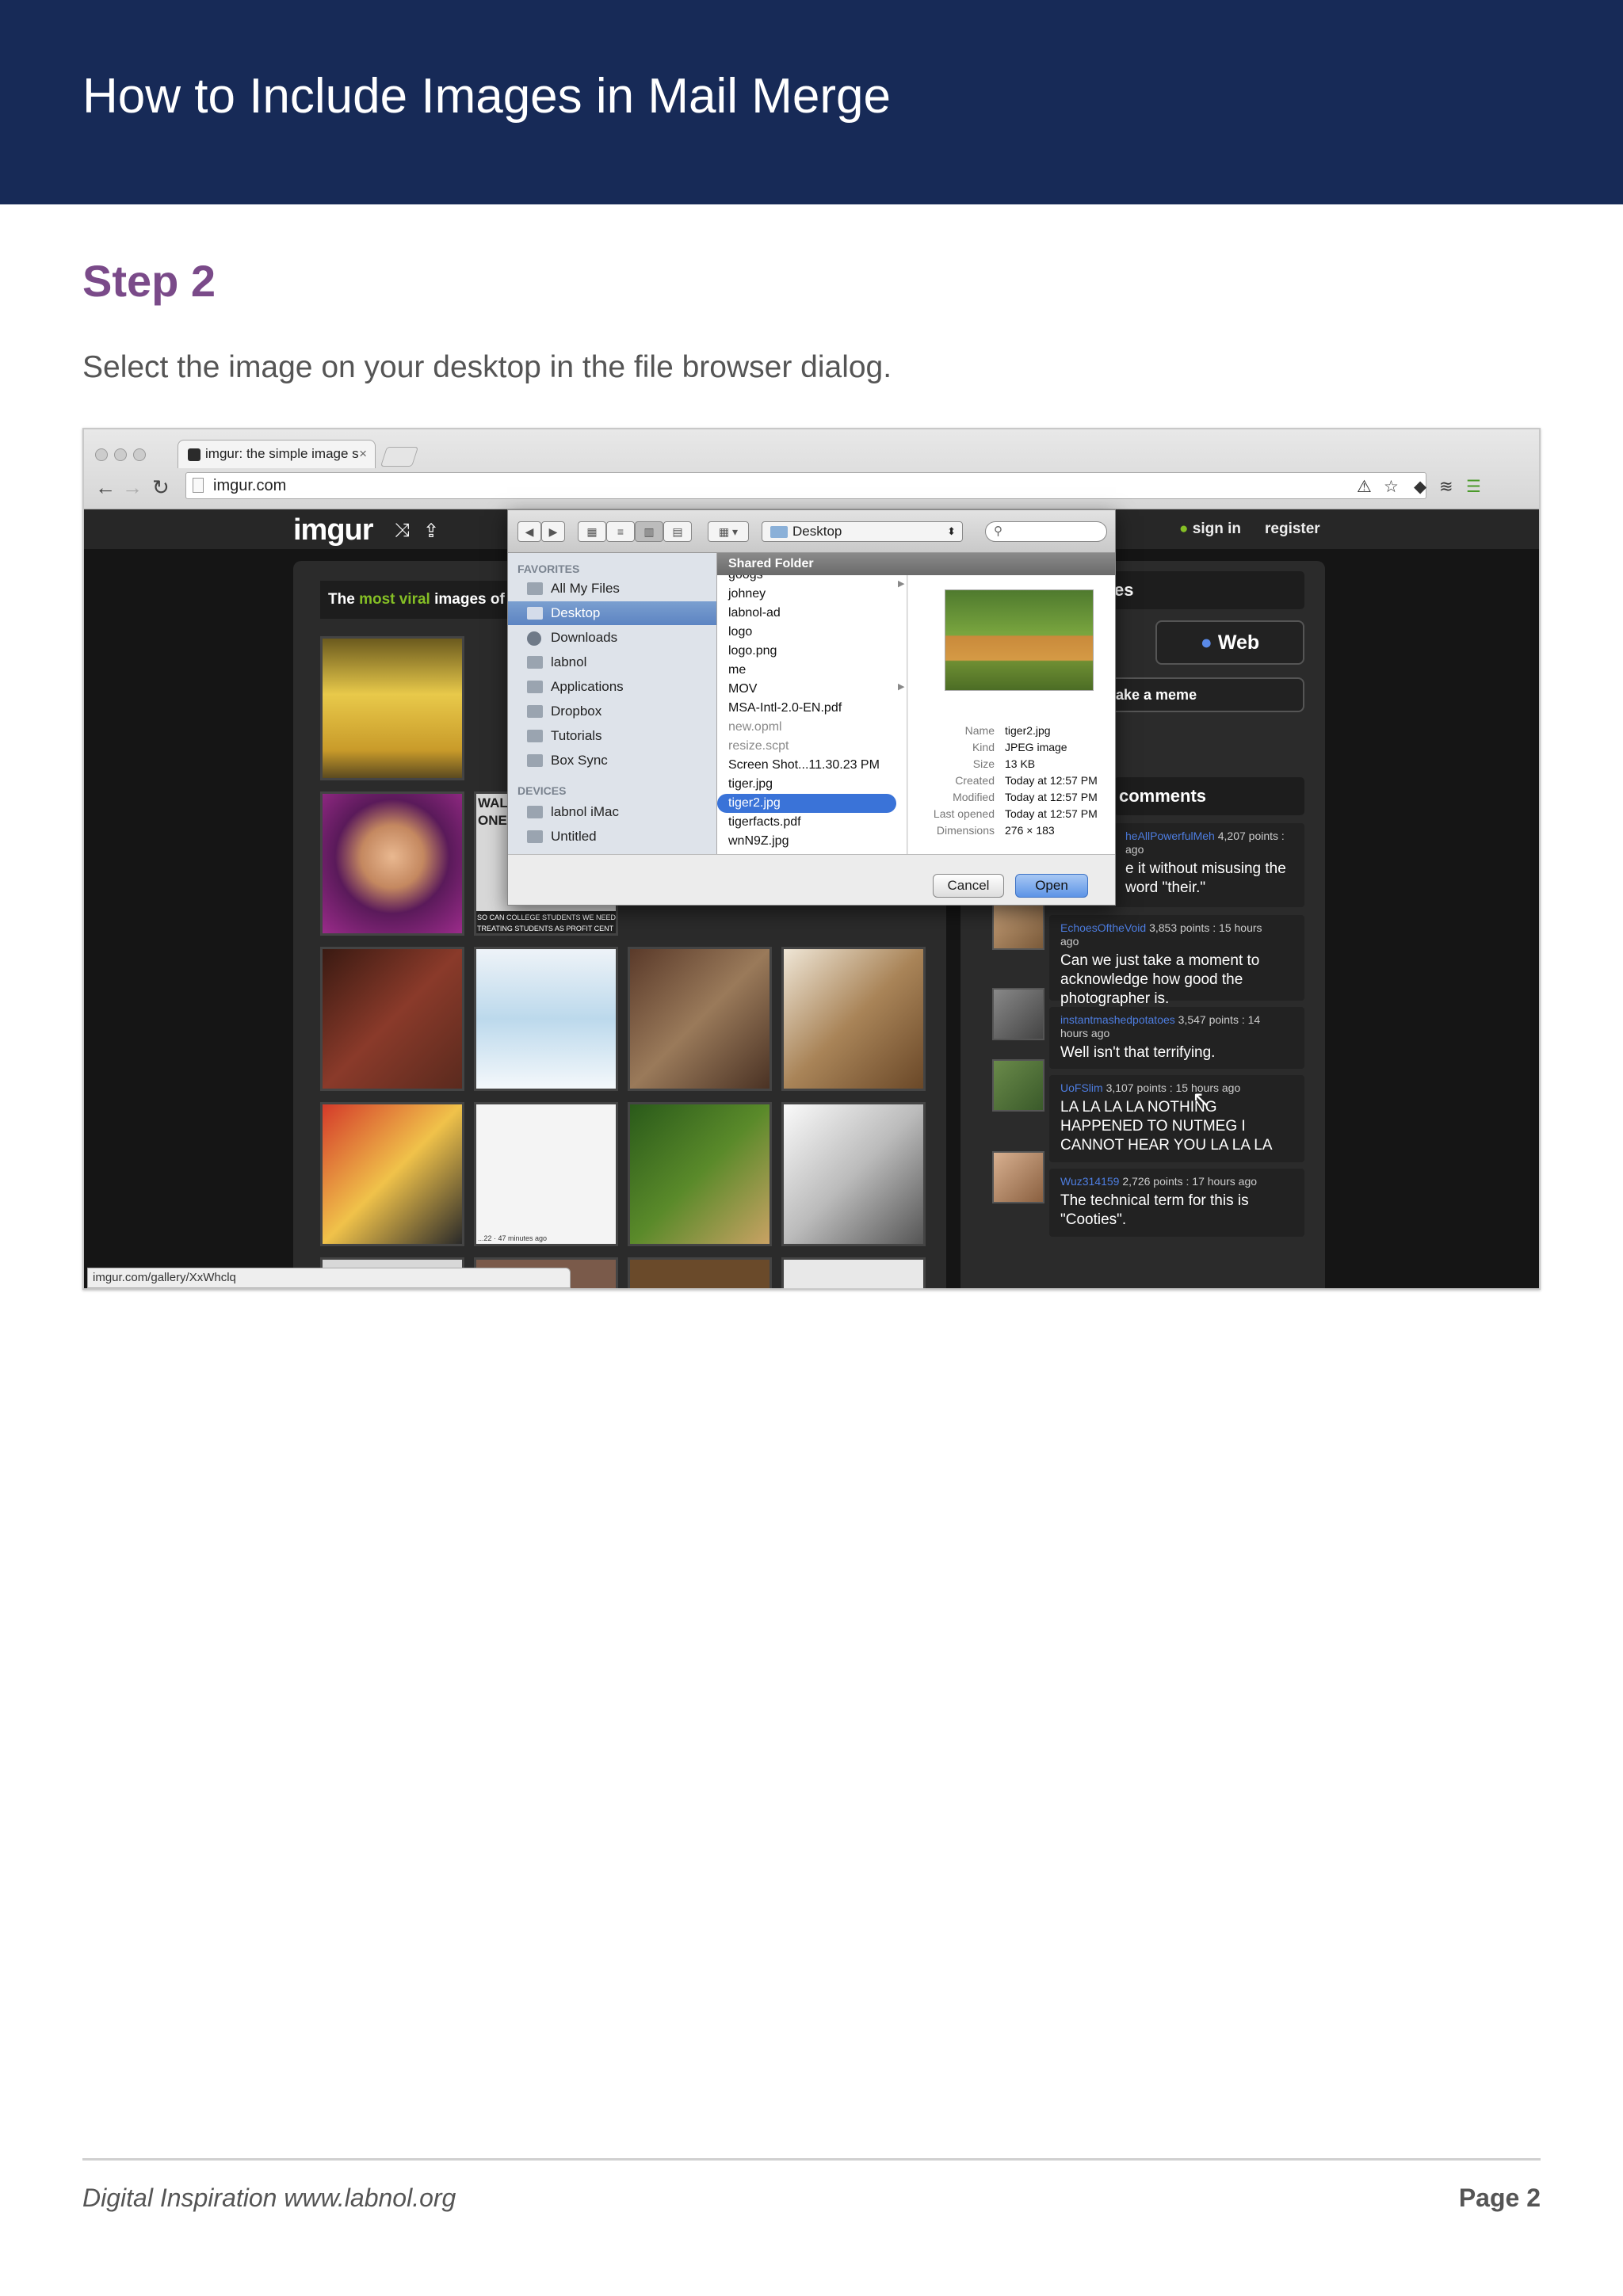 This screenshot has height=2296, width=1623. What do you see at coordinates (1089, 1181) in the screenshot?
I see `comment-user: Wuz314159` at bounding box center [1089, 1181].